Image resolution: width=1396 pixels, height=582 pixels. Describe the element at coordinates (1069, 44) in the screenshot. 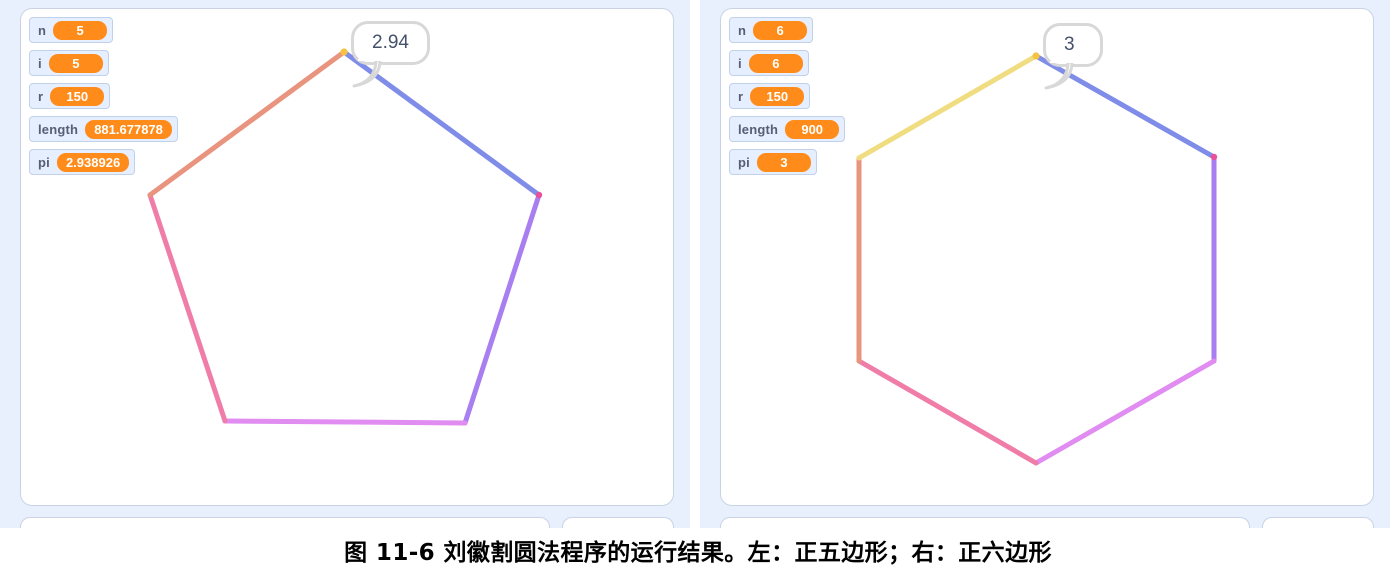

I see `bubble-text: 3` at that location.